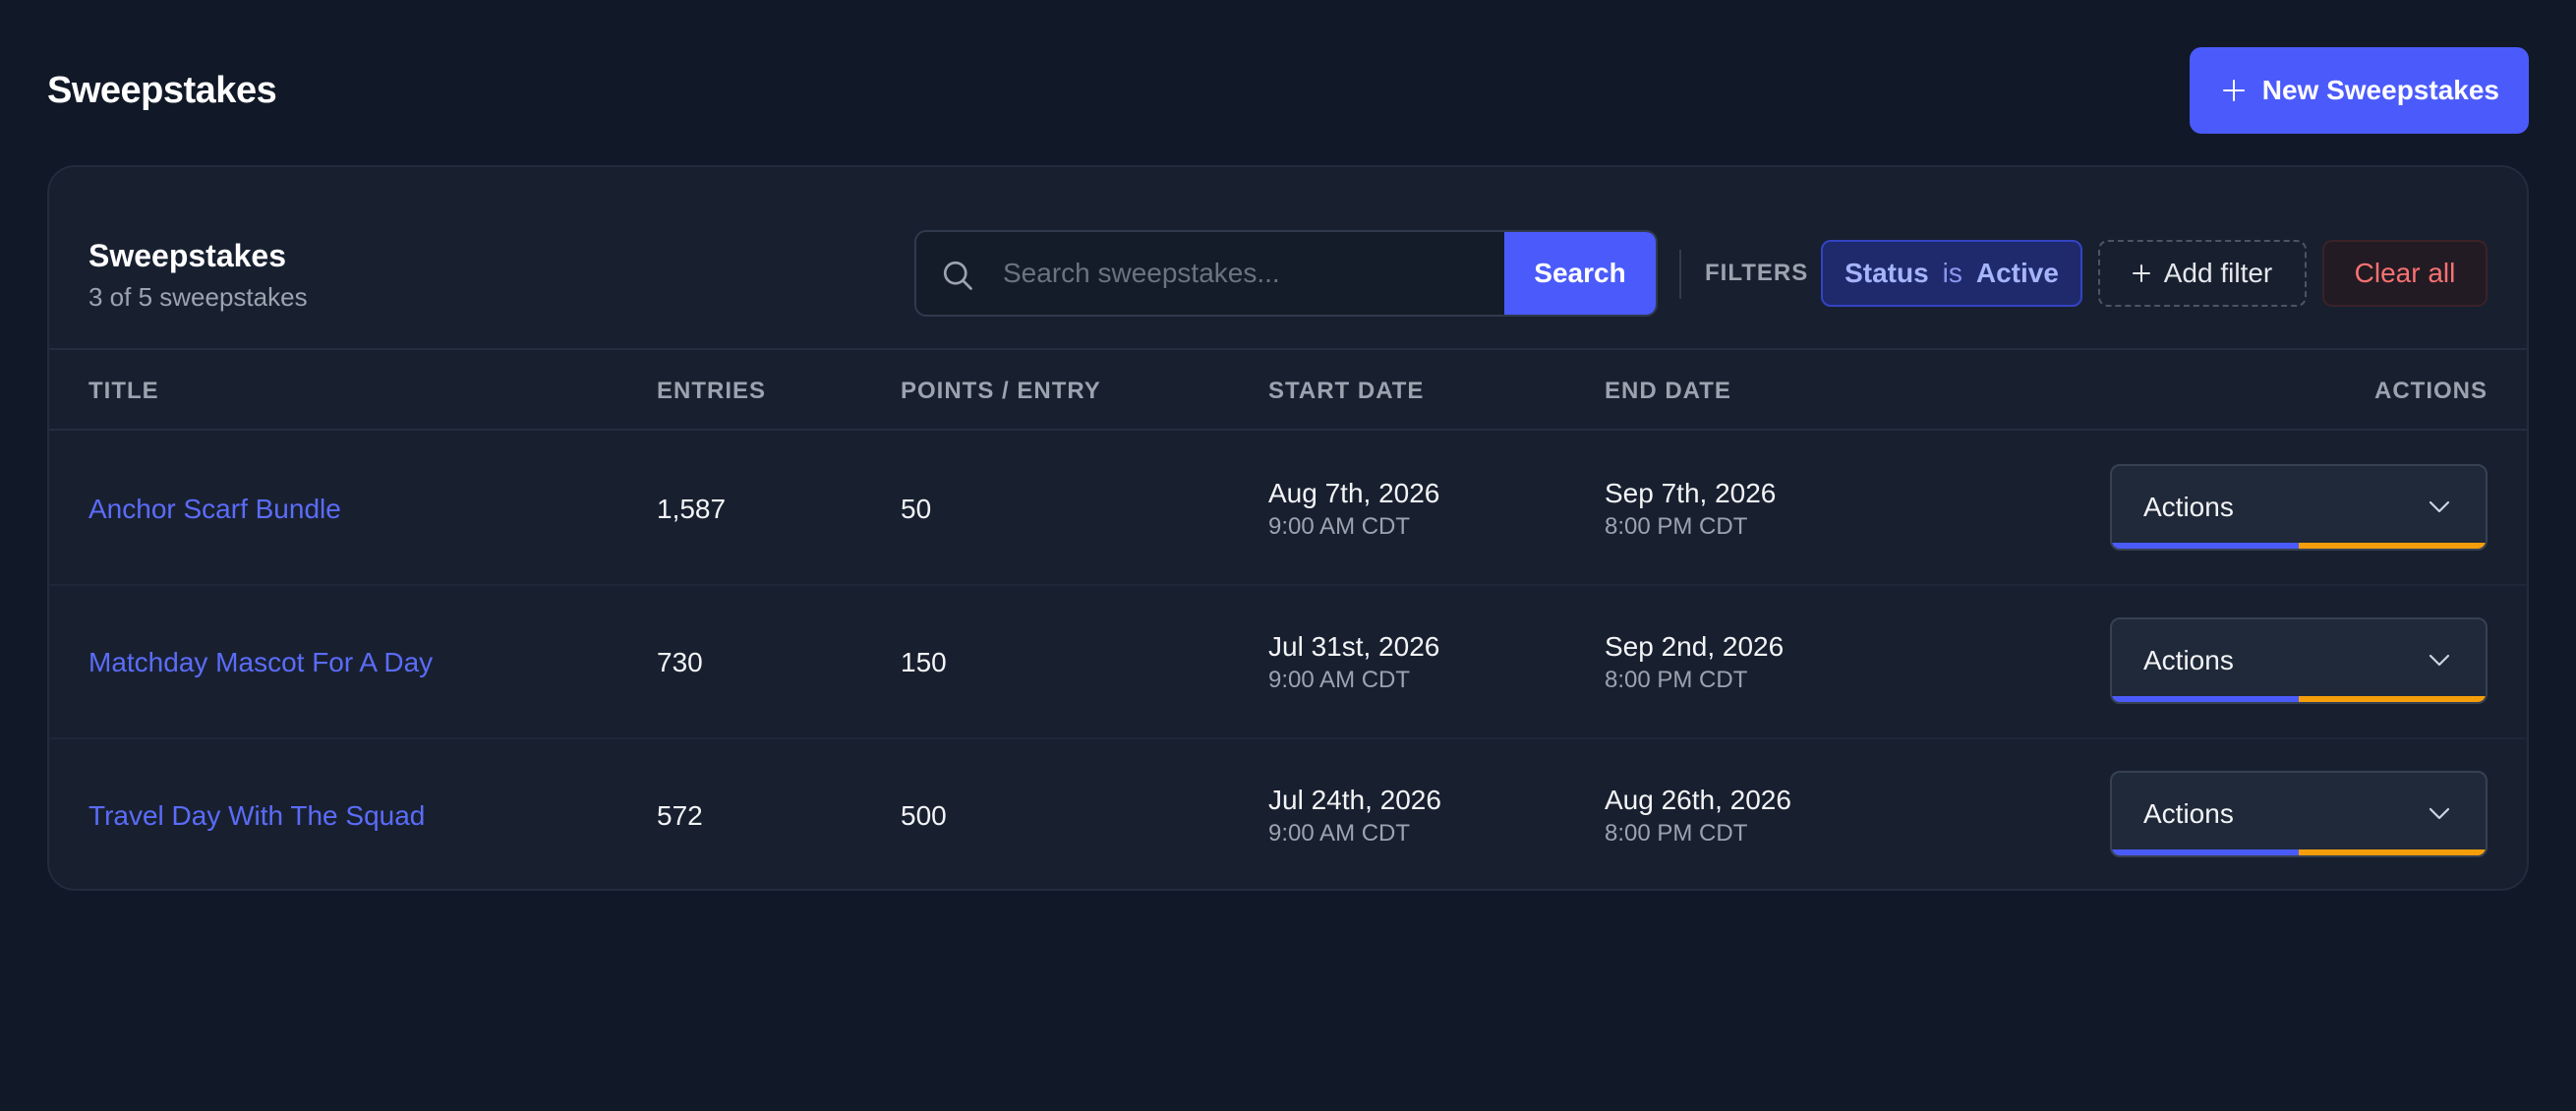  Describe the element at coordinates (162, 90) in the screenshot. I see `page-title: Sweepstakes` at that location.